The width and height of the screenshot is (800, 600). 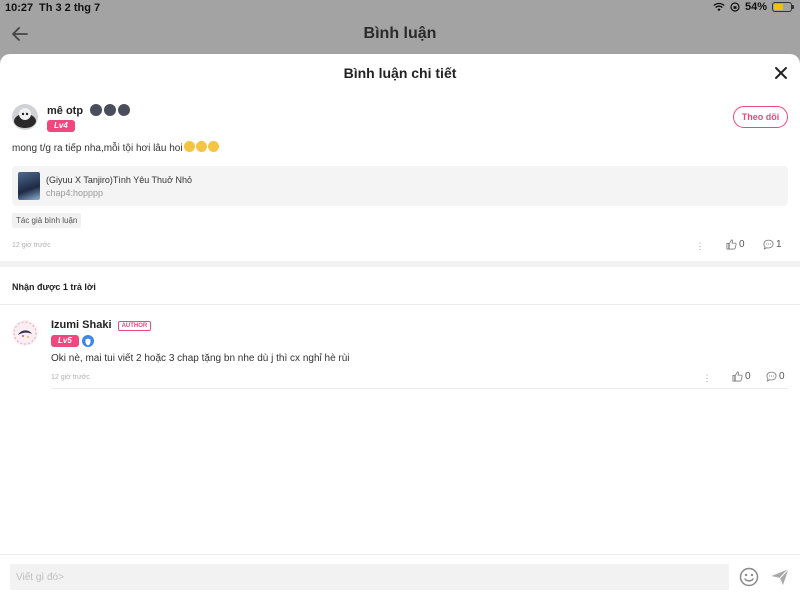 I want to click on comment-body: mong t/g ra tiếp nha,mỗi tội hơi lâu hoi, so click(x=97, y=148).